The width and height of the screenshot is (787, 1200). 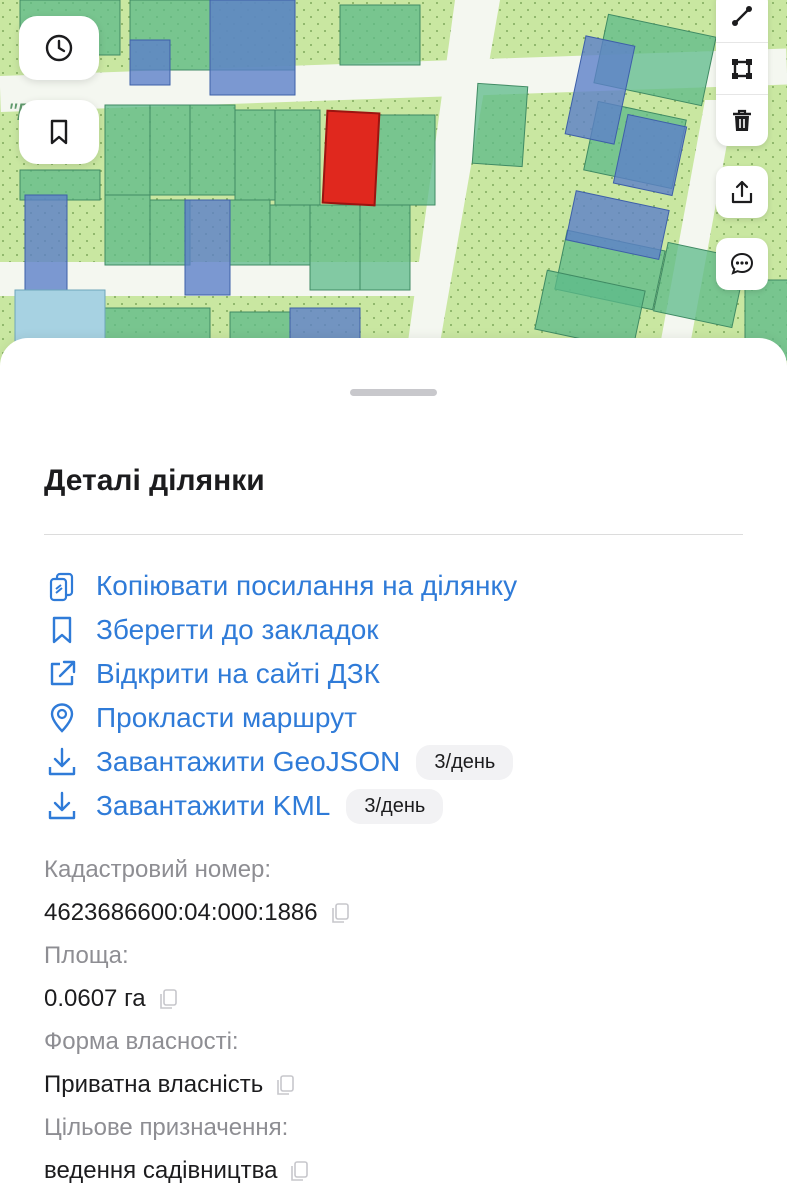 What do you see at coordinates (226, 718) in the screenshot?
I see `route-label: Прокласти маршрут` at bounding box center [226, 718].